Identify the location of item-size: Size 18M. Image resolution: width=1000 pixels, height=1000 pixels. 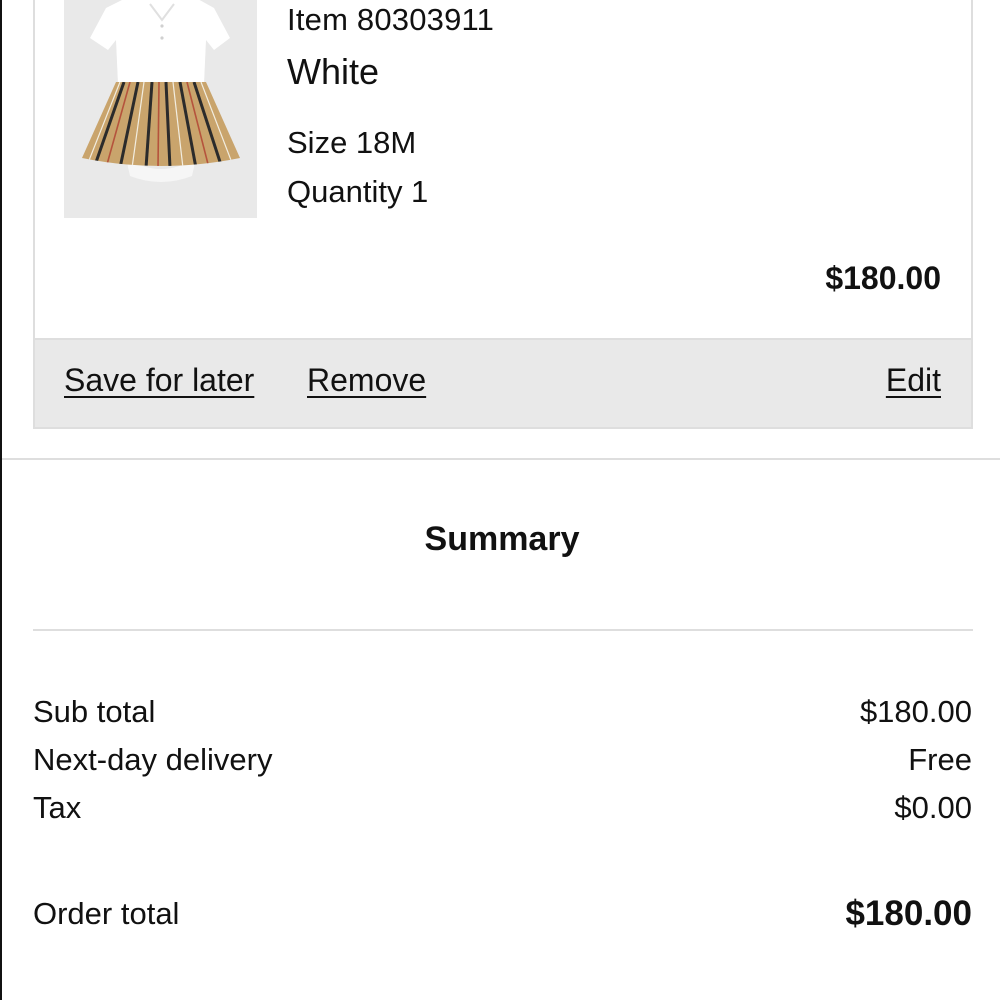
(352, 142).